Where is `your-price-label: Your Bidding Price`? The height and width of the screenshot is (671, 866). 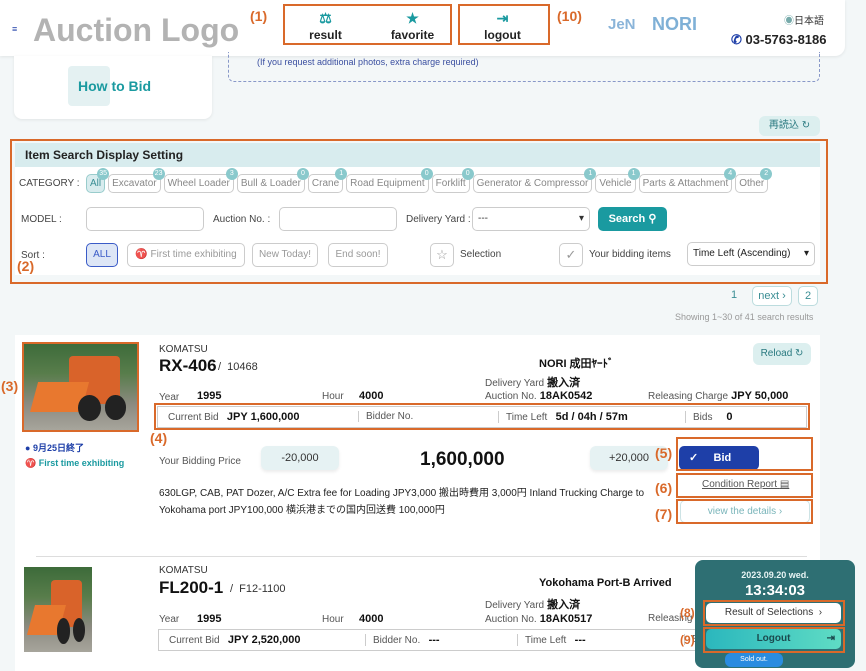 your-price-label: Your Bidding Price is located at coordinates (200, 461).